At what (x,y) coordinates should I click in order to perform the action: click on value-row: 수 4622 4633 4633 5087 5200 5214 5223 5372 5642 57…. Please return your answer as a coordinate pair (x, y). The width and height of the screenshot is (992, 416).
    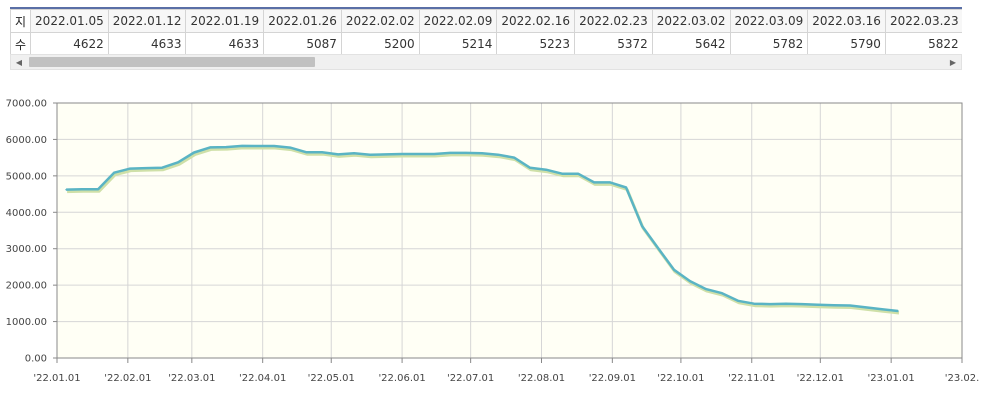
    Looking at the image, I should click on (486, 44).